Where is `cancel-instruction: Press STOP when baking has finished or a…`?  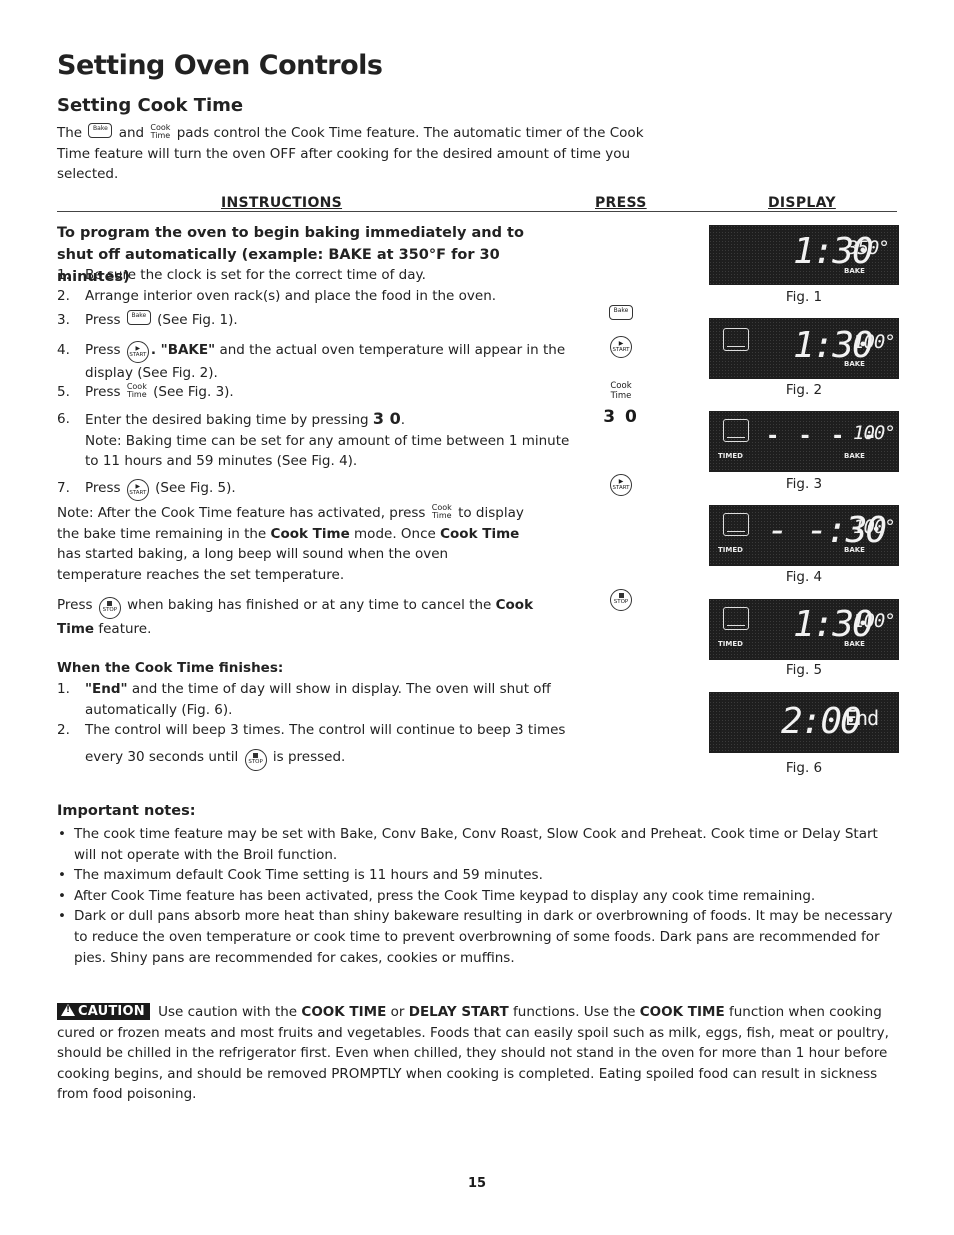 cancel-instruction: Press STOP when baking has finished or a… is located at coordinates (302, 617).